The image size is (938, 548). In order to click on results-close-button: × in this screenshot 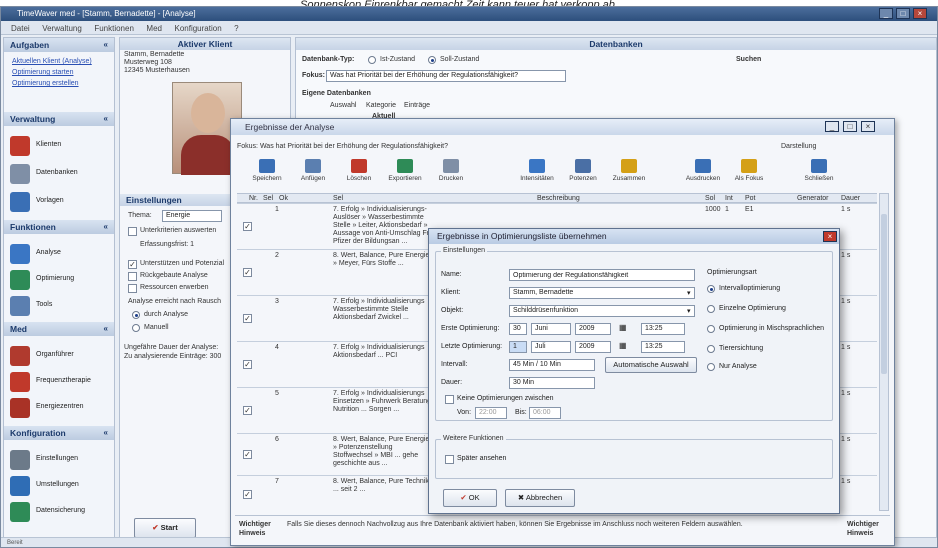, I will do `click(868, 126)`.